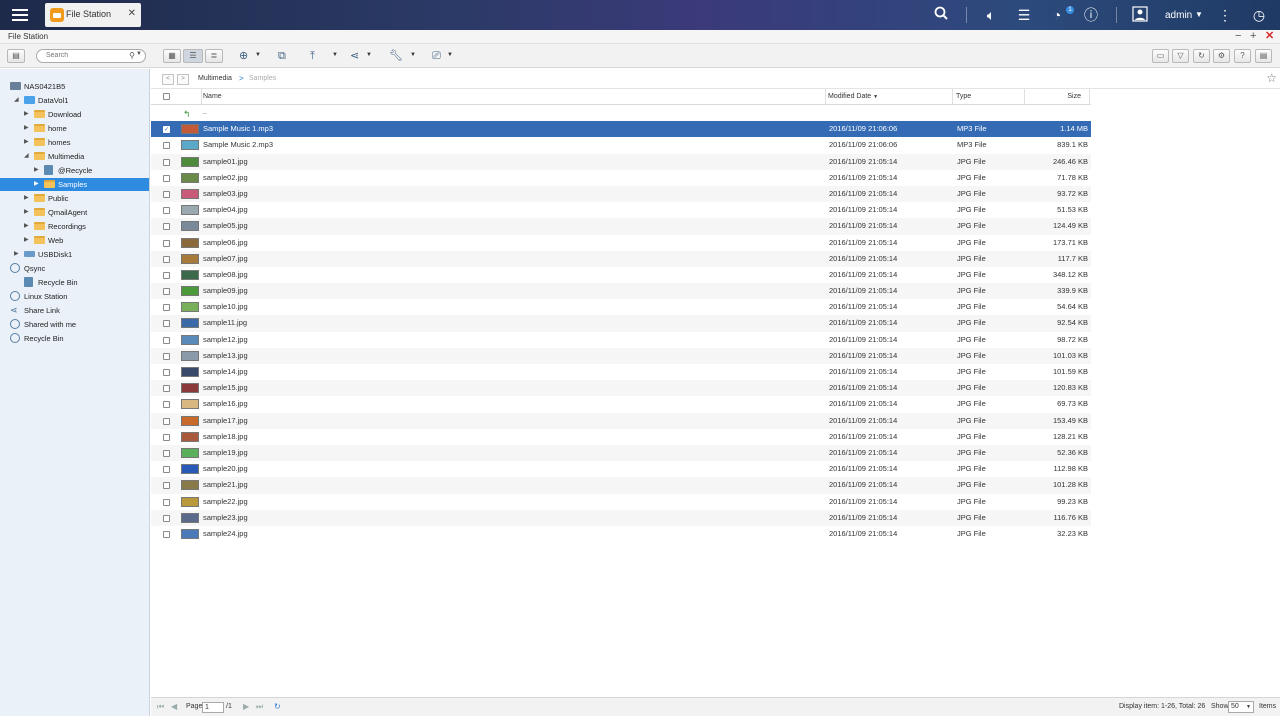 Image resolution: width=1280 pixels, height=716 pixels. Describe the element at coordinates (1140, 15) in the screenshot. I see `user-icon` at that location.